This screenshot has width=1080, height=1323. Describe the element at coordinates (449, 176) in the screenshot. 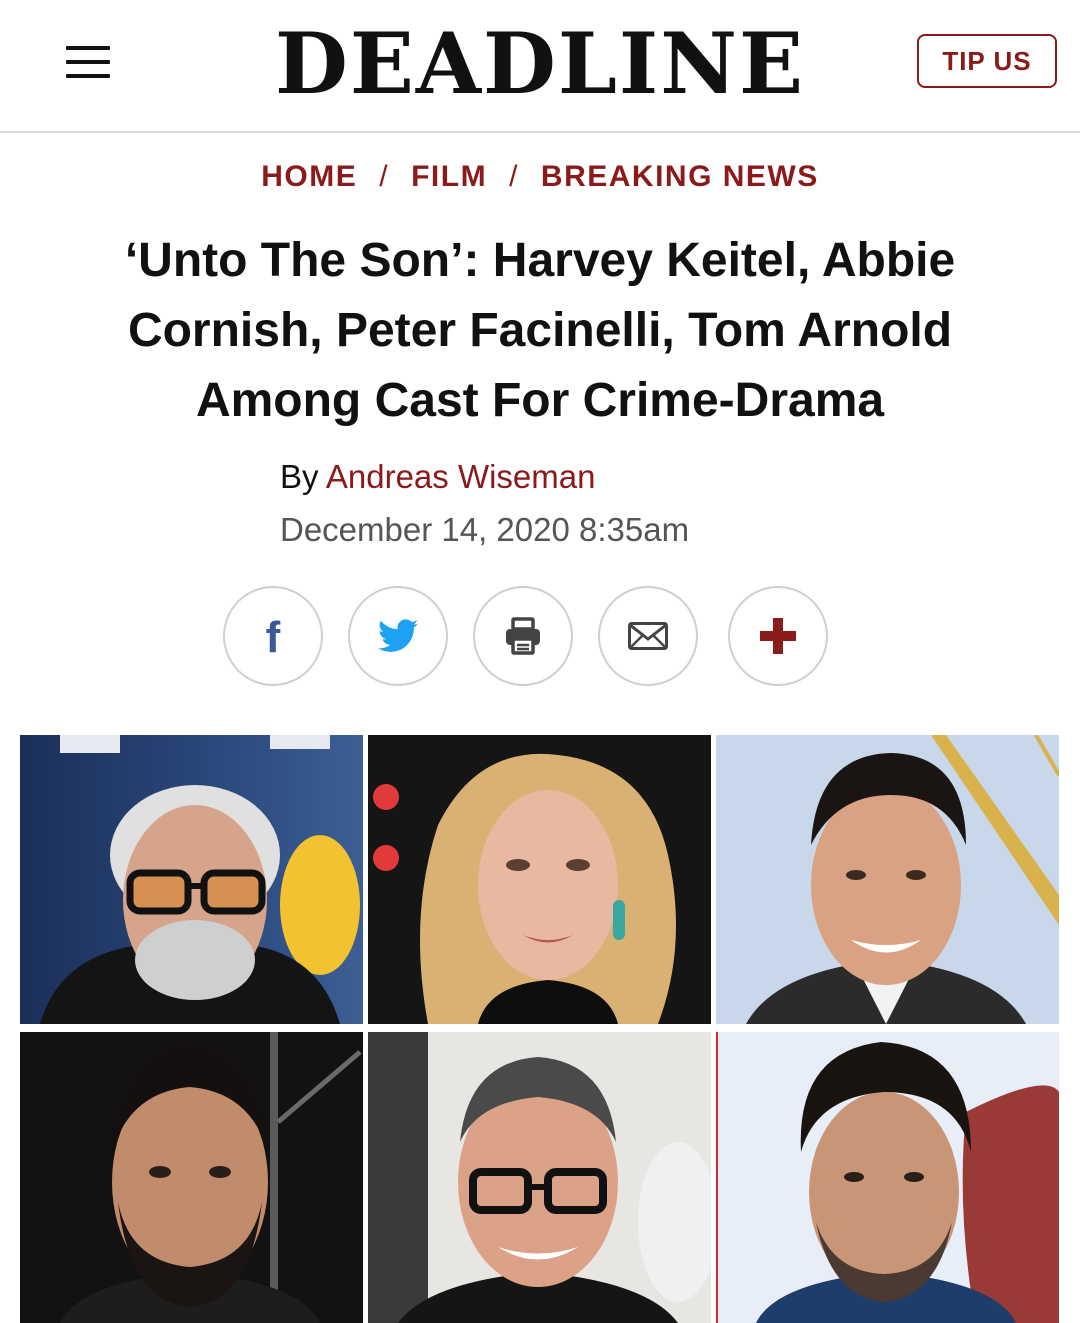

I see `breadcrumb-film: FILM` at that location.